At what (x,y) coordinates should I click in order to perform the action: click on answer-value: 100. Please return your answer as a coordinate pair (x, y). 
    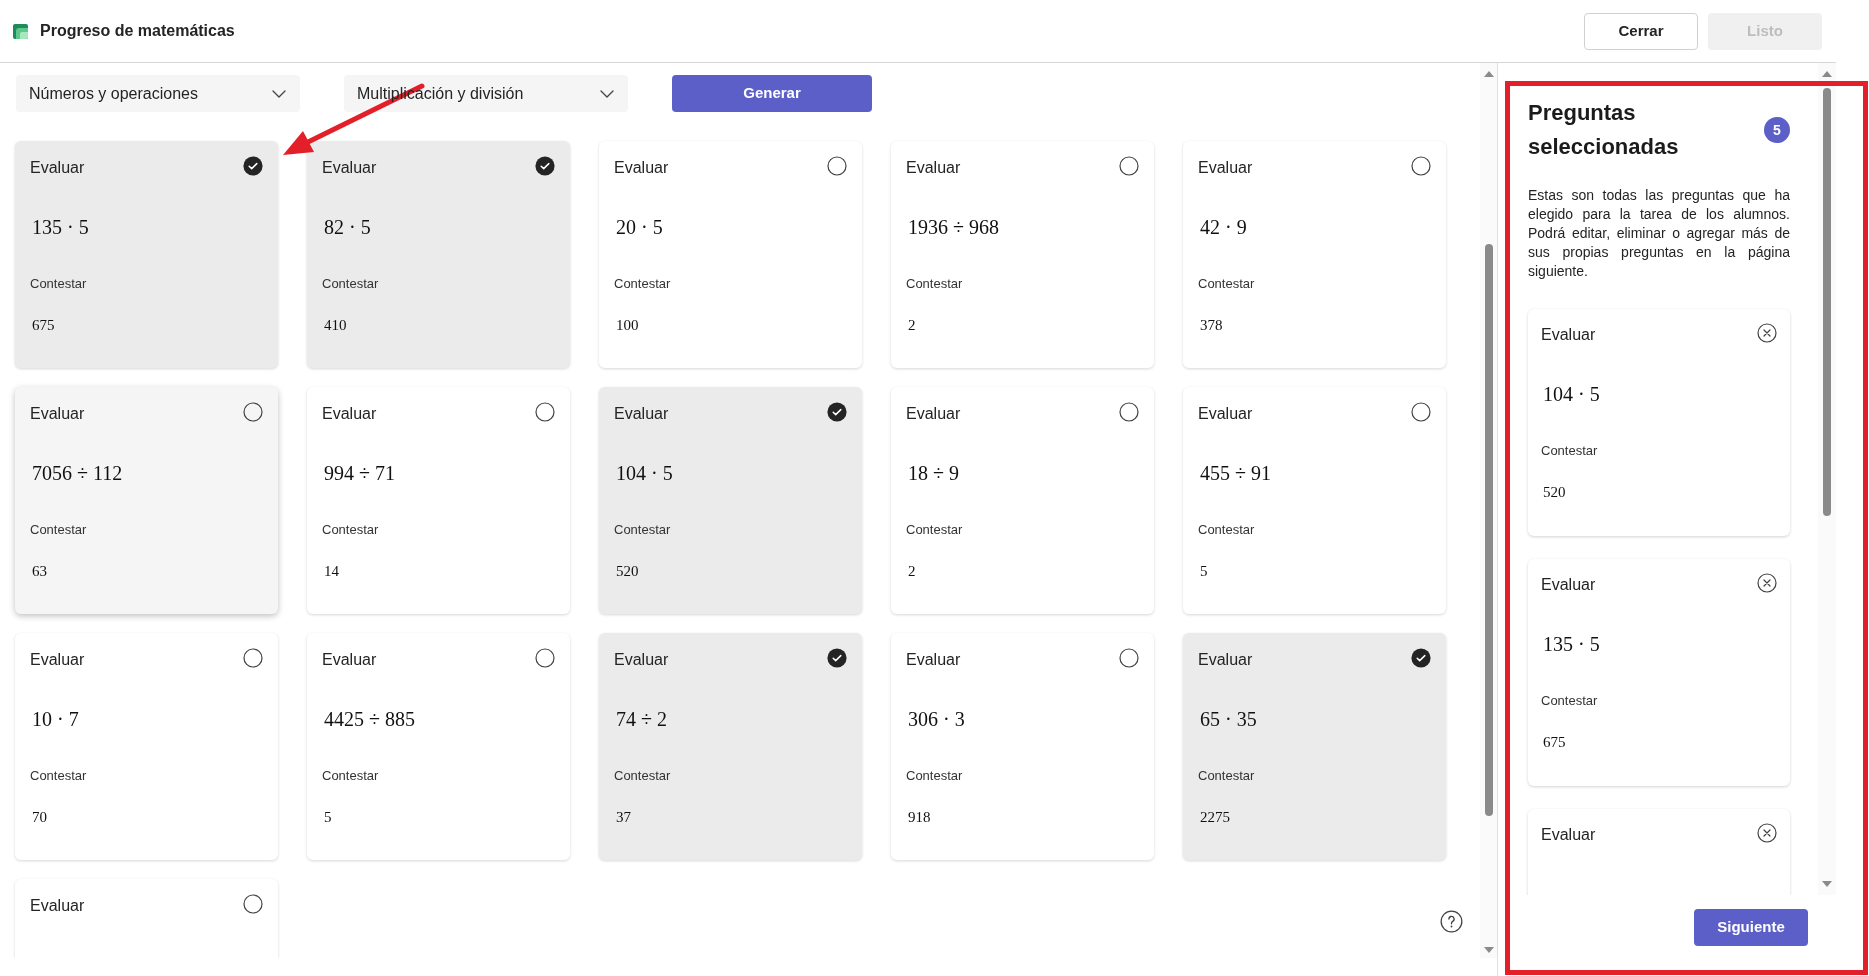
    Looking at the image, I should click on (627, 325).